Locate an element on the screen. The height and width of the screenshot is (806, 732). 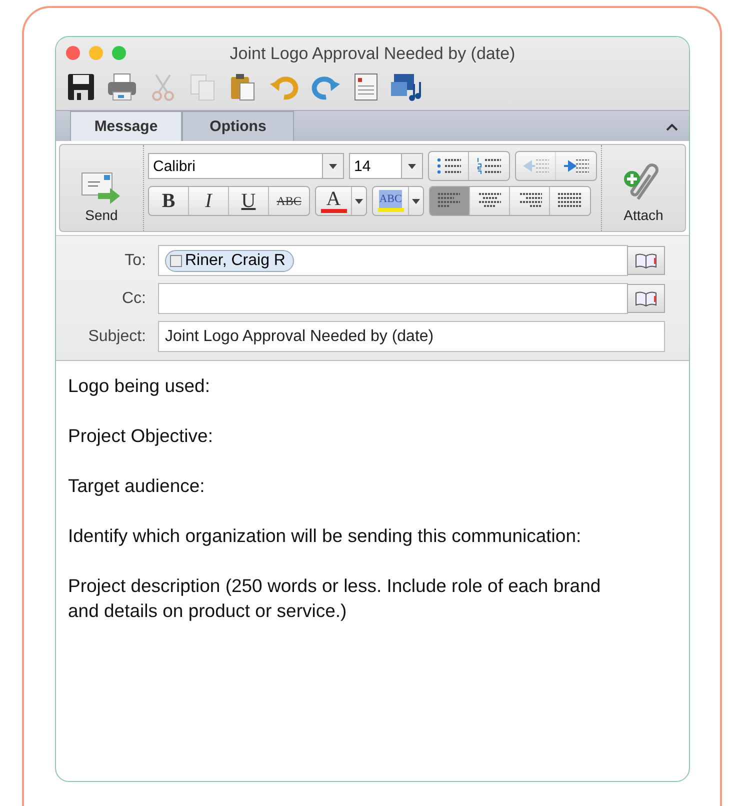
format-button: U is located at coordinates (249, 201).